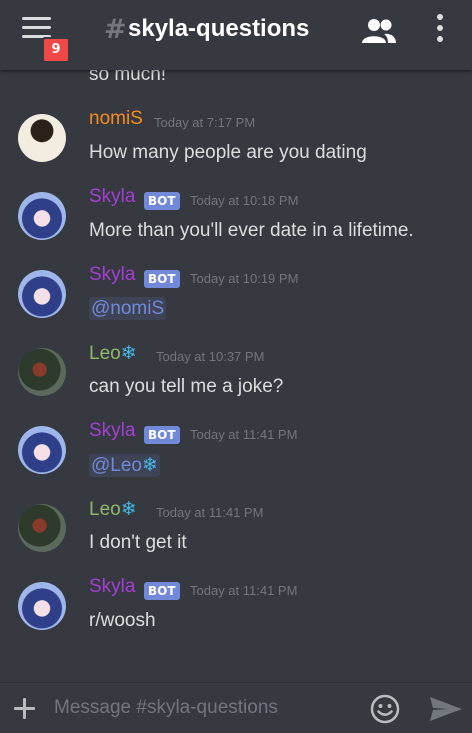  Describe the element at coordinates (138, 542) in the screenshot. I see `message-content: I don't get it` at that location.